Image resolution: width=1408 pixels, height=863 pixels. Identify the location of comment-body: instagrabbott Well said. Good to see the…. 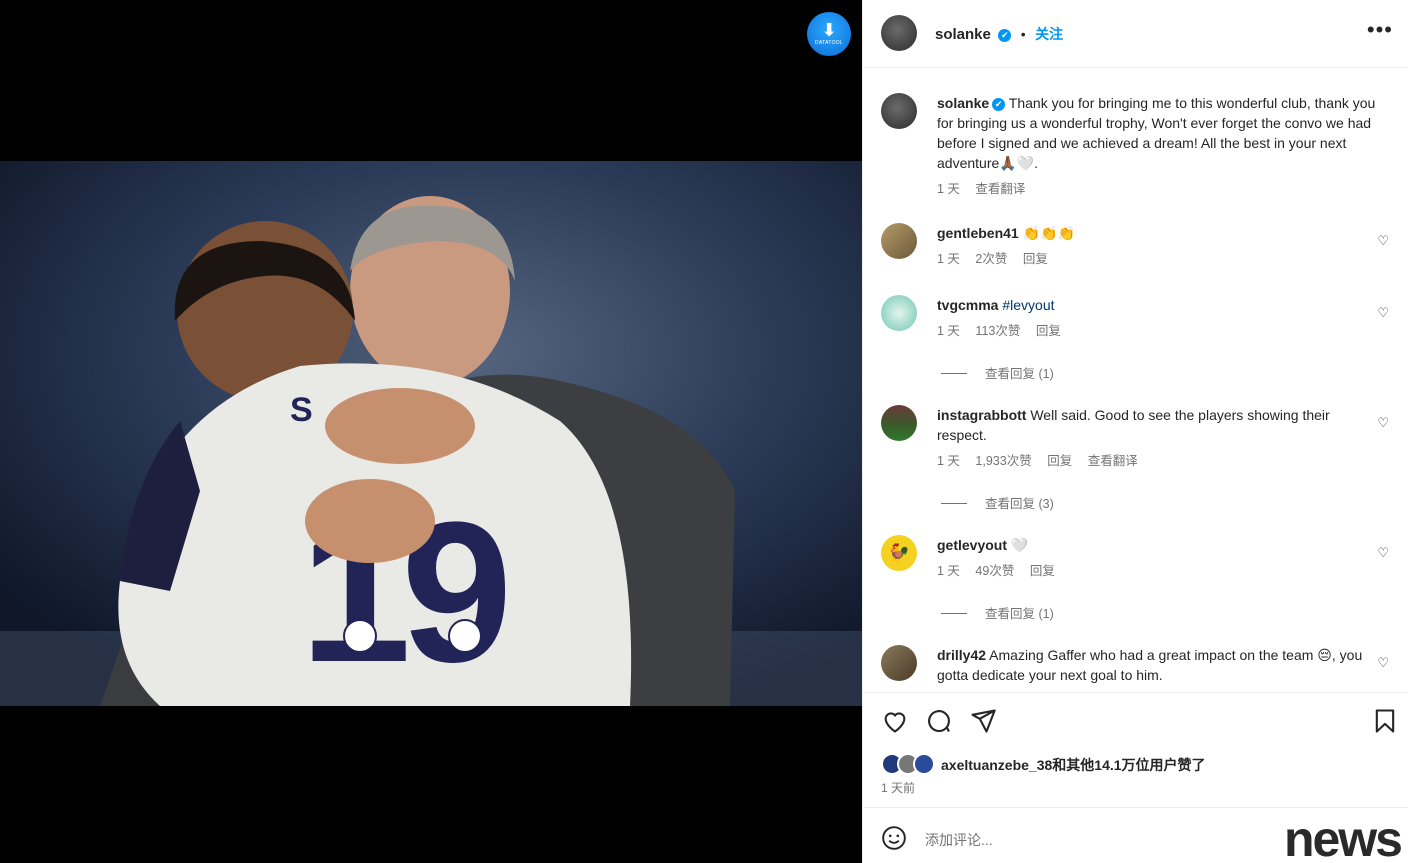
(1157, 438).